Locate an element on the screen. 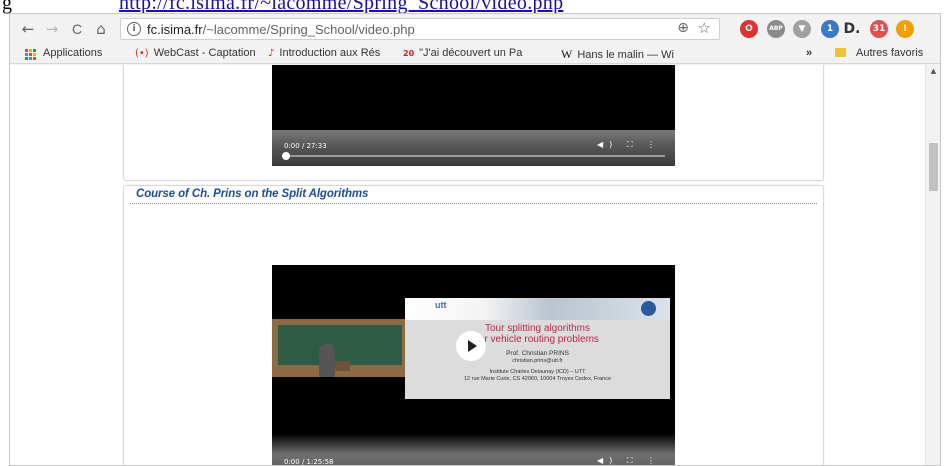 This screenshot has width=947, height=466. alert-icon: ! is located at coordinates (905, 29).